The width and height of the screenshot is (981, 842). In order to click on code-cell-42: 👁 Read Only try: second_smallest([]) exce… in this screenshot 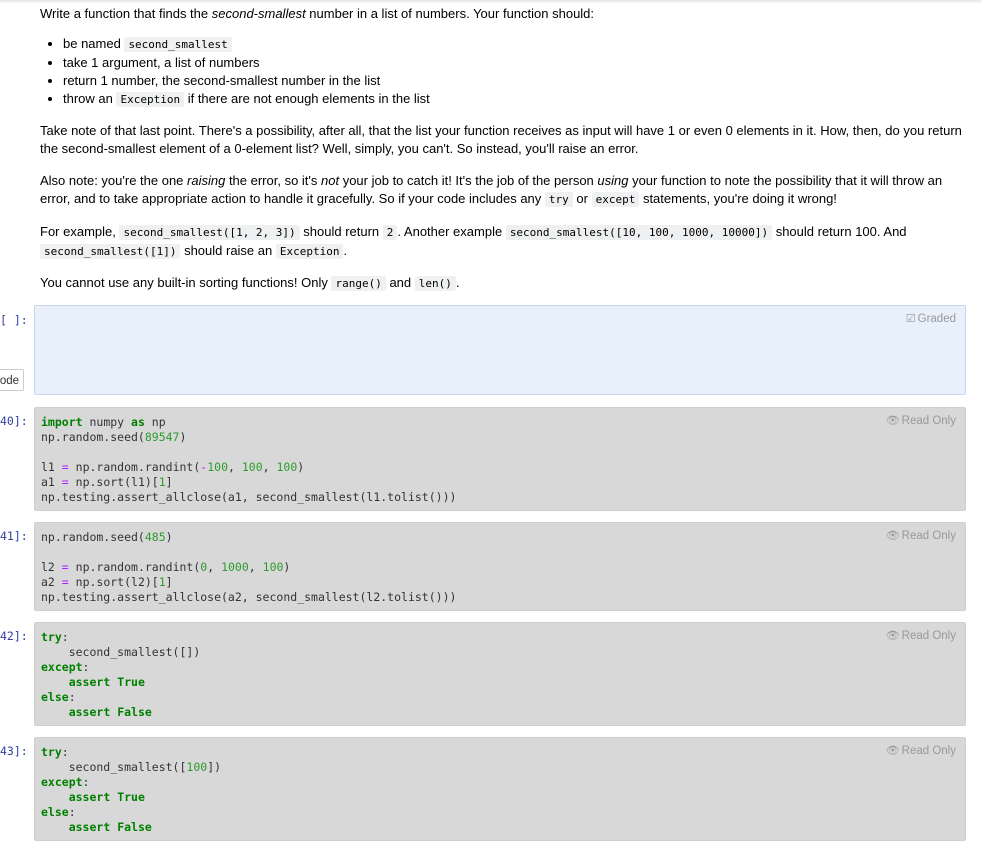, I will do `click(500, 674)`.